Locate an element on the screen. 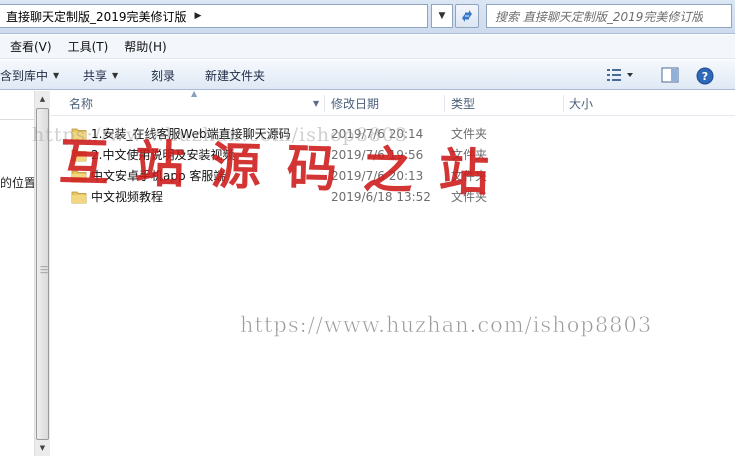  column-header-type: 类型 is located at coordinates (506, 103).